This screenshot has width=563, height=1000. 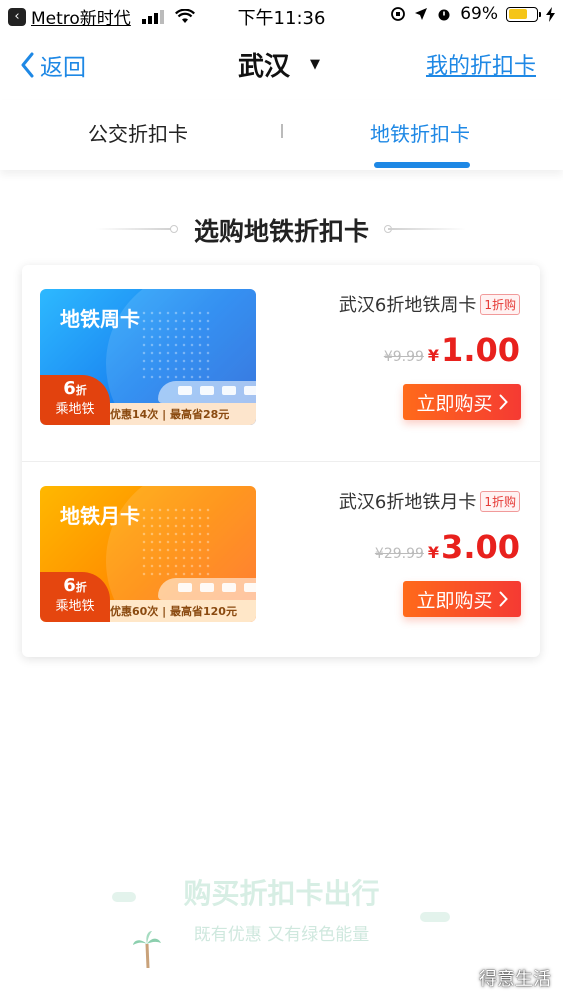 I want to click on tab-divider, so click(x=282, y=131).